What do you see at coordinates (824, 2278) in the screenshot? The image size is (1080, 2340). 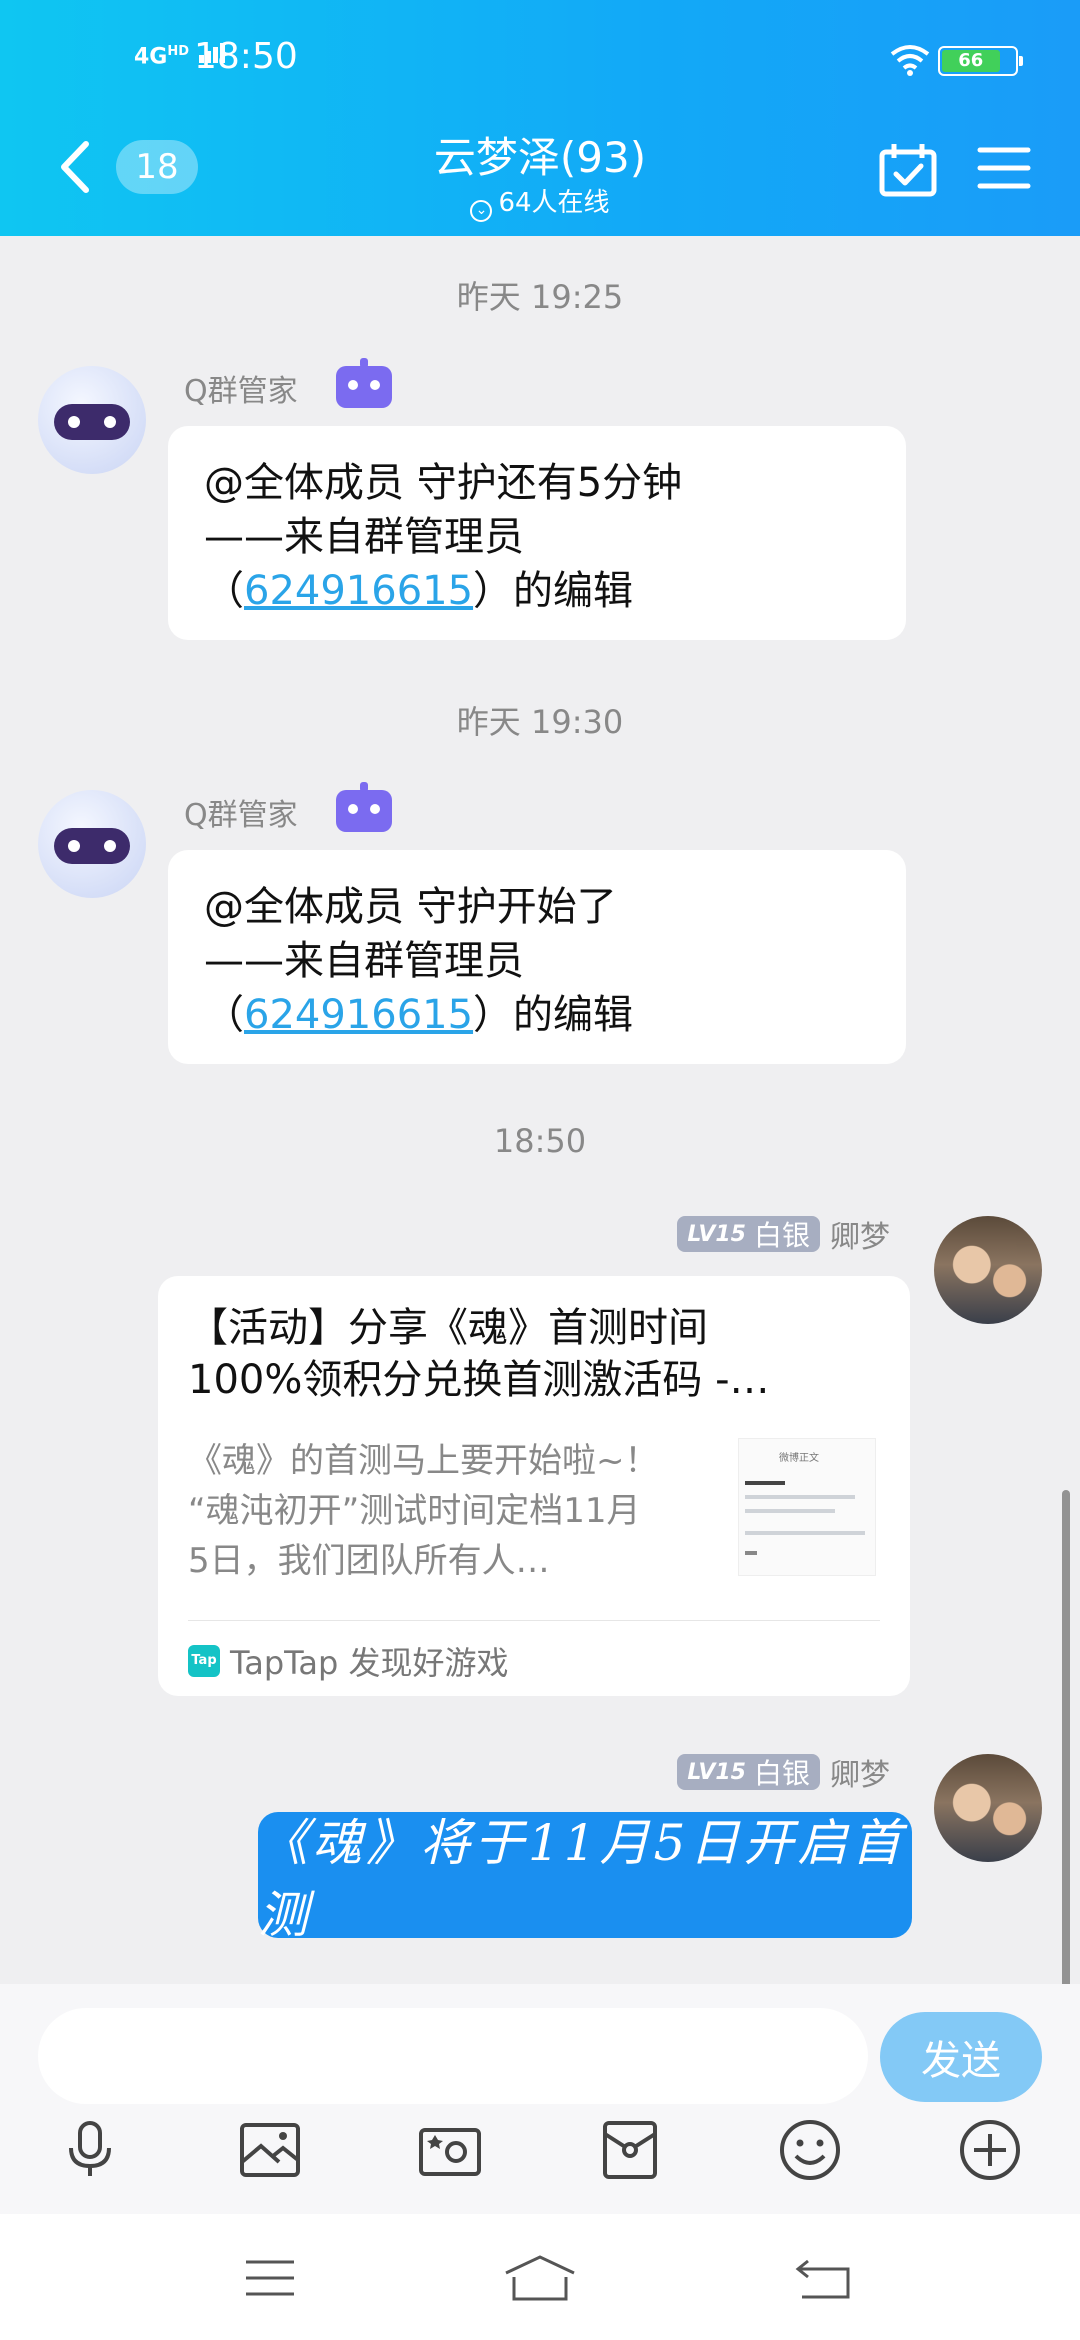 I see `back-nav-icon` at bounding box center [824, 2278].